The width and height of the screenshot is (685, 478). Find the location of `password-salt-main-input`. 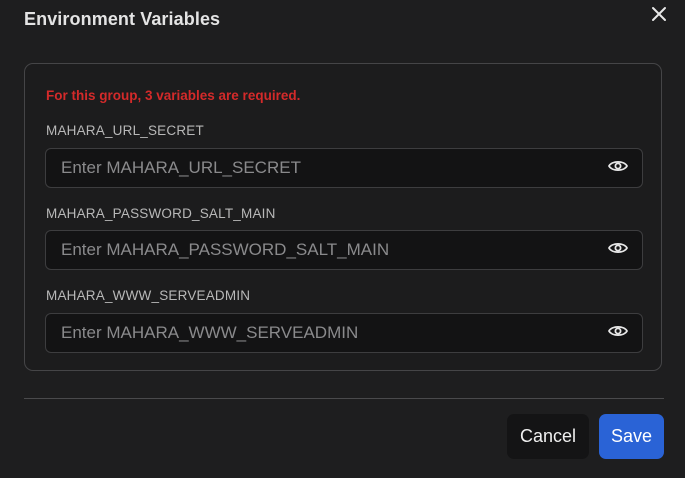

password-salt-main-input is located at coordinates (321, 250).